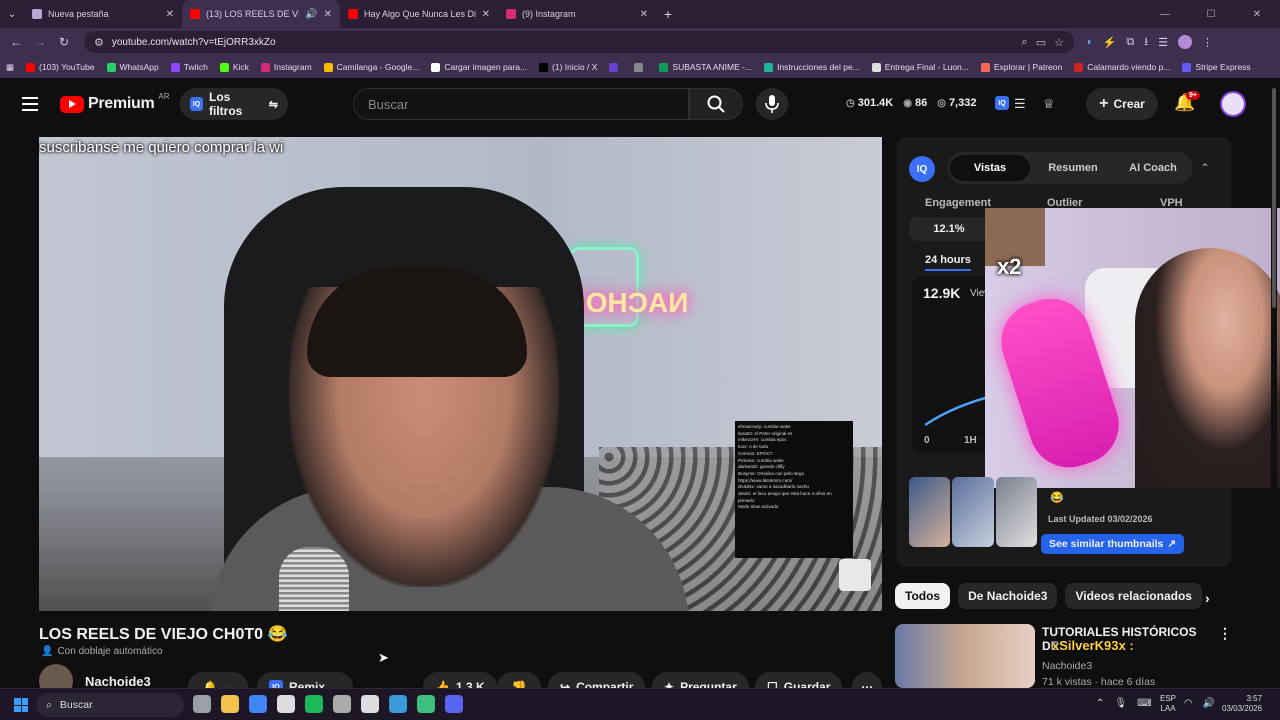 This screenshot has height=720, width=1280. I want to click on tab-ai-coach: AI Coach, so click(1153, 168).